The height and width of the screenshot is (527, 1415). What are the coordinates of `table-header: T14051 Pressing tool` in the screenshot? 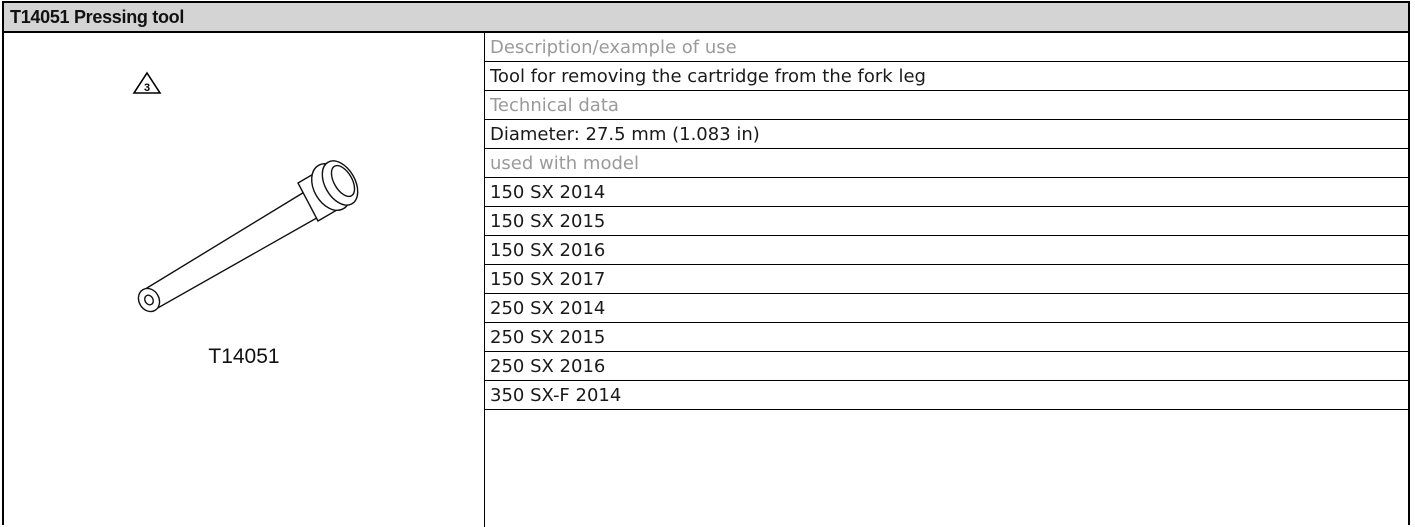 It's located at (706, 18).